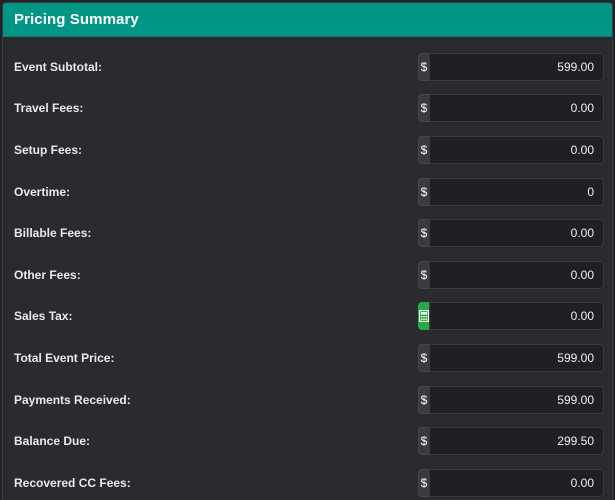 Image resolution: width=615 pixels, height=500 pixels. What do you see at coordinates (76, 19) in the screenshot?
I see `panel-title: Pricing Summary` at bounding box center [76, 19].